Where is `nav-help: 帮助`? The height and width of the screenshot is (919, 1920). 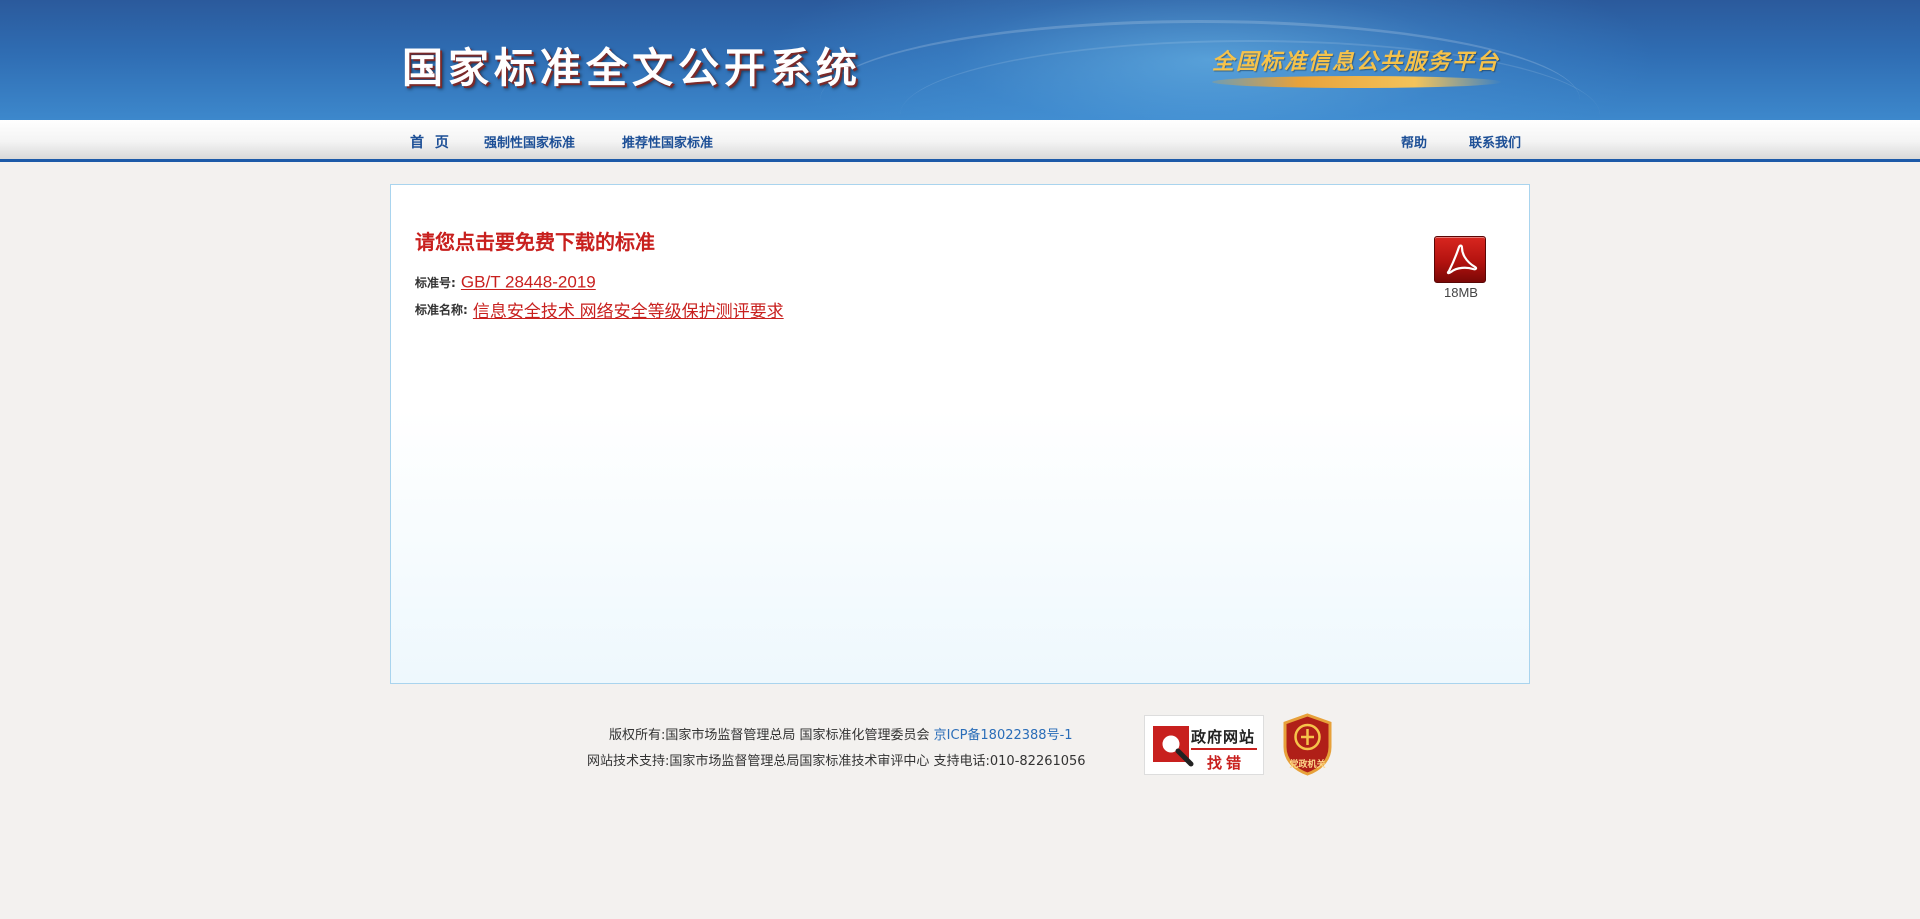
nav-help: 帮助 is located at coordinates (1414, 141).